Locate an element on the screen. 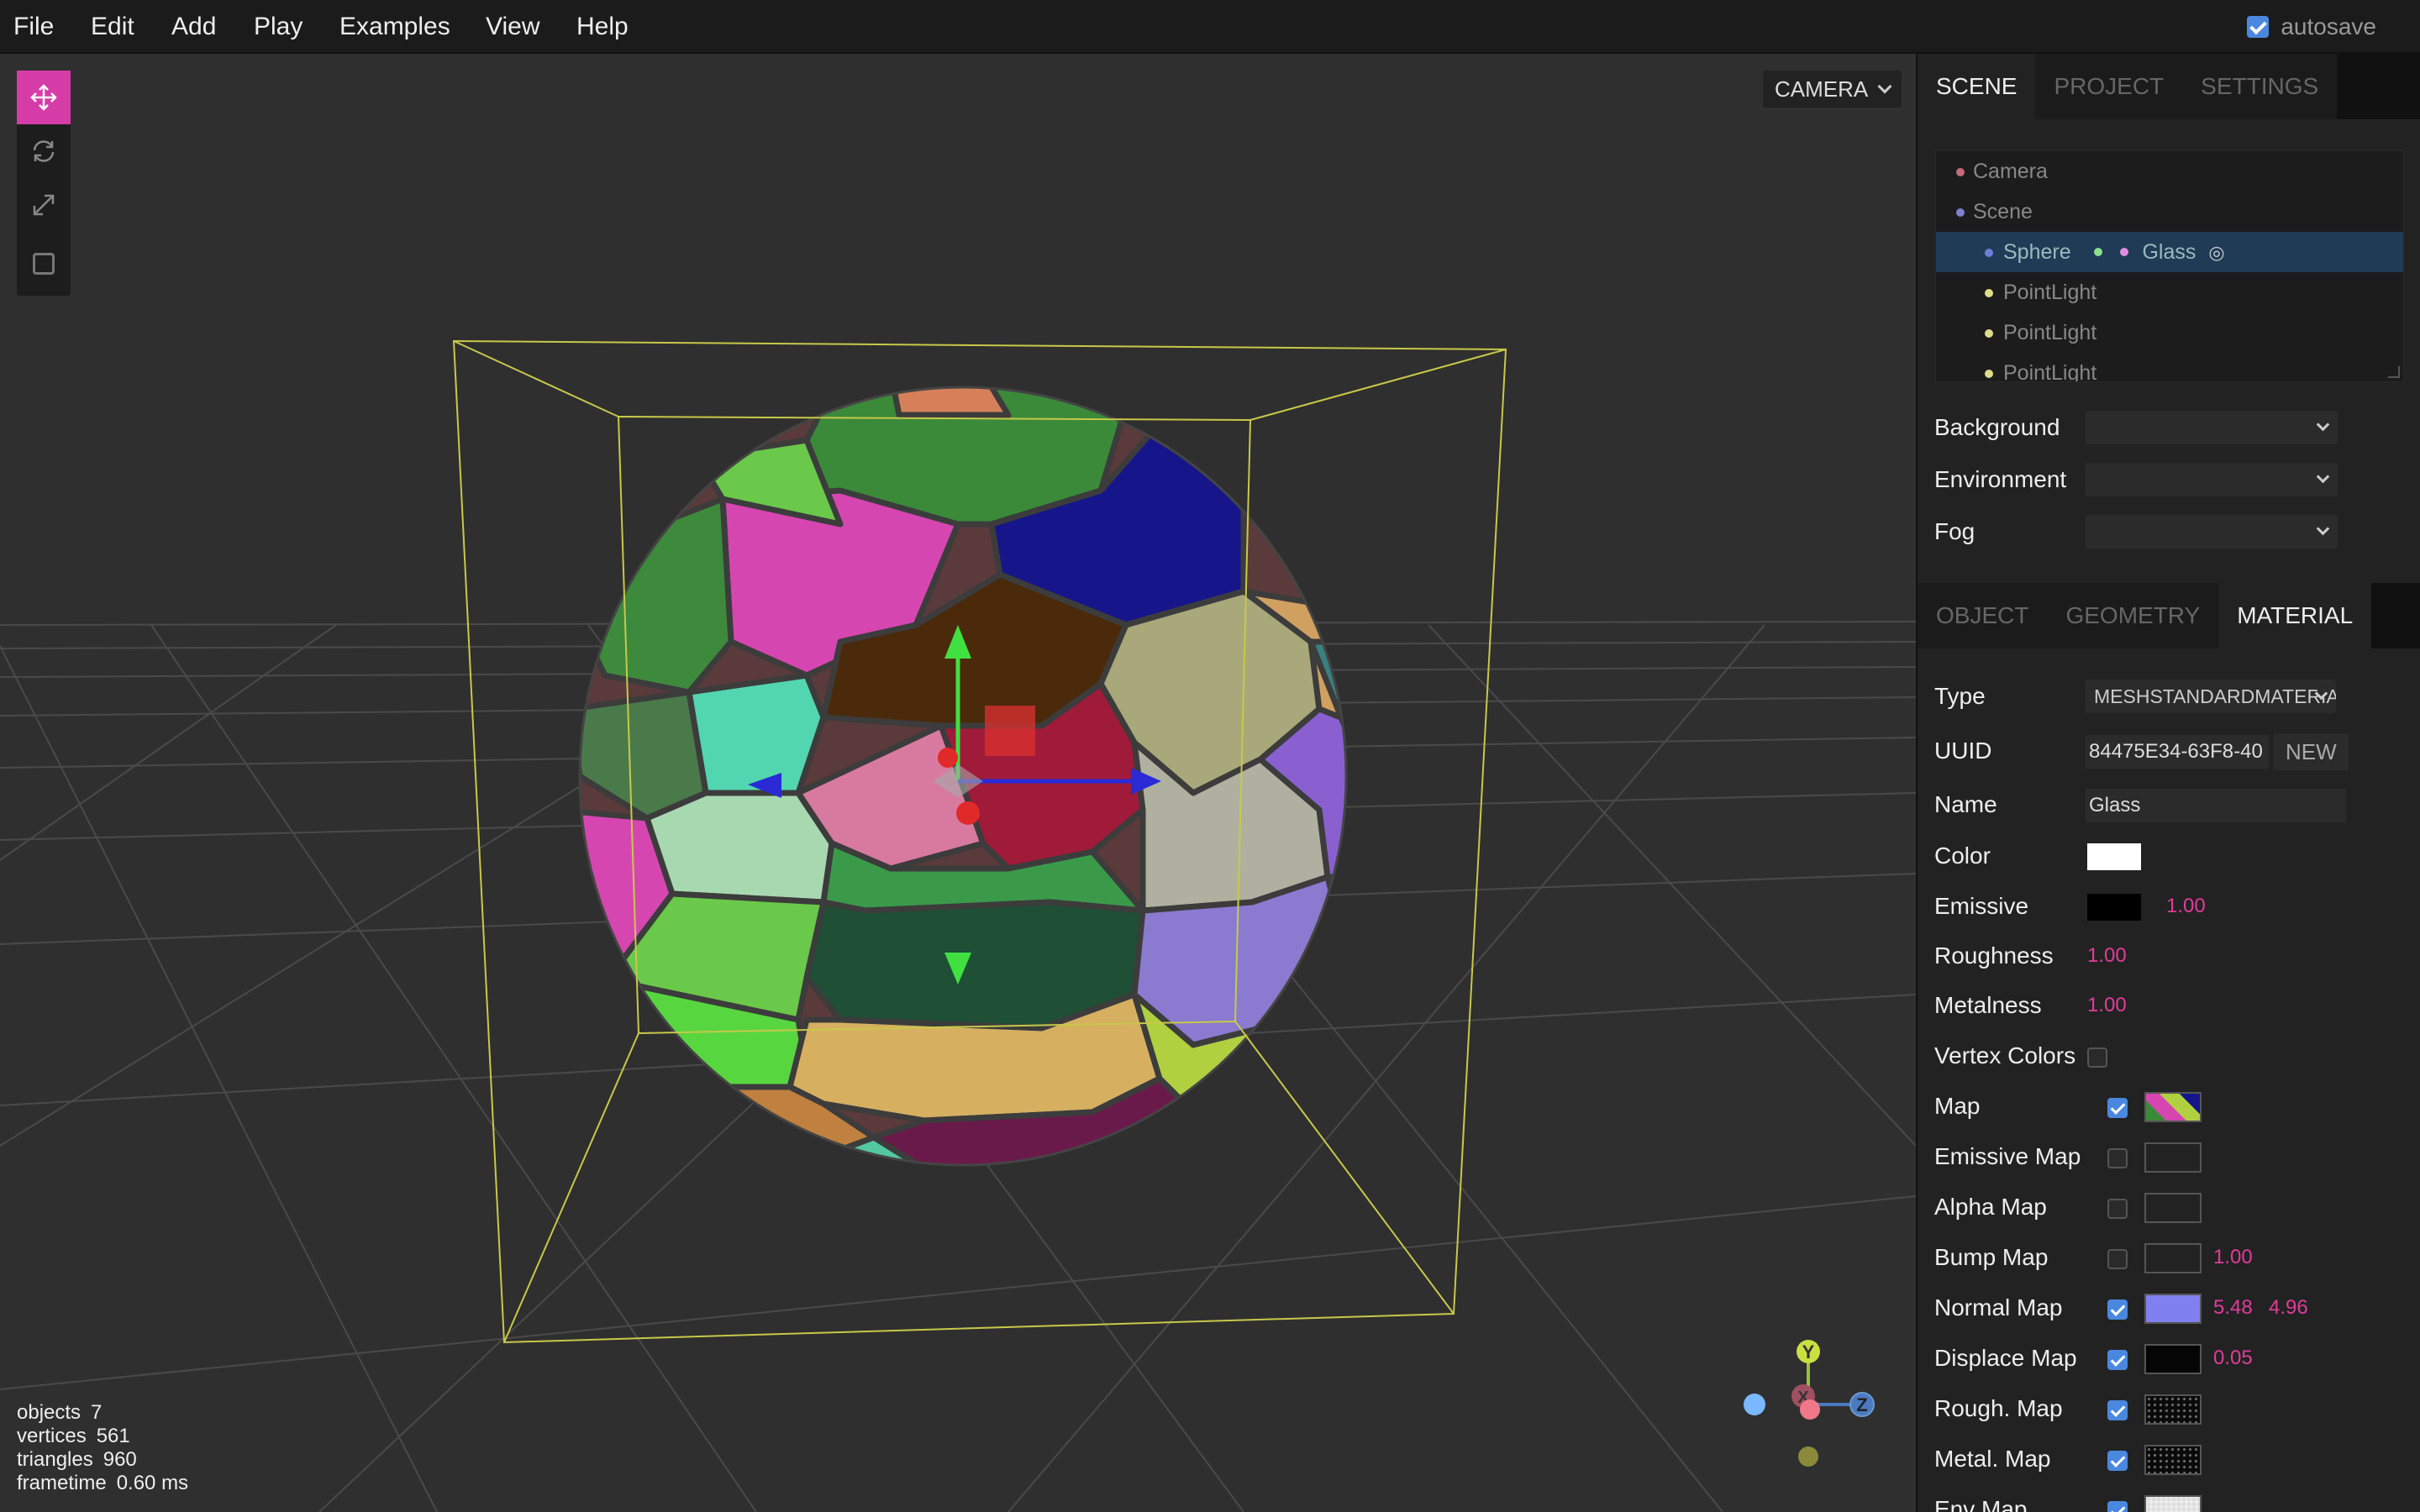 The image size is (2420, 1512). tab-material: MATERIAL is located at coordinates (2295, 615).